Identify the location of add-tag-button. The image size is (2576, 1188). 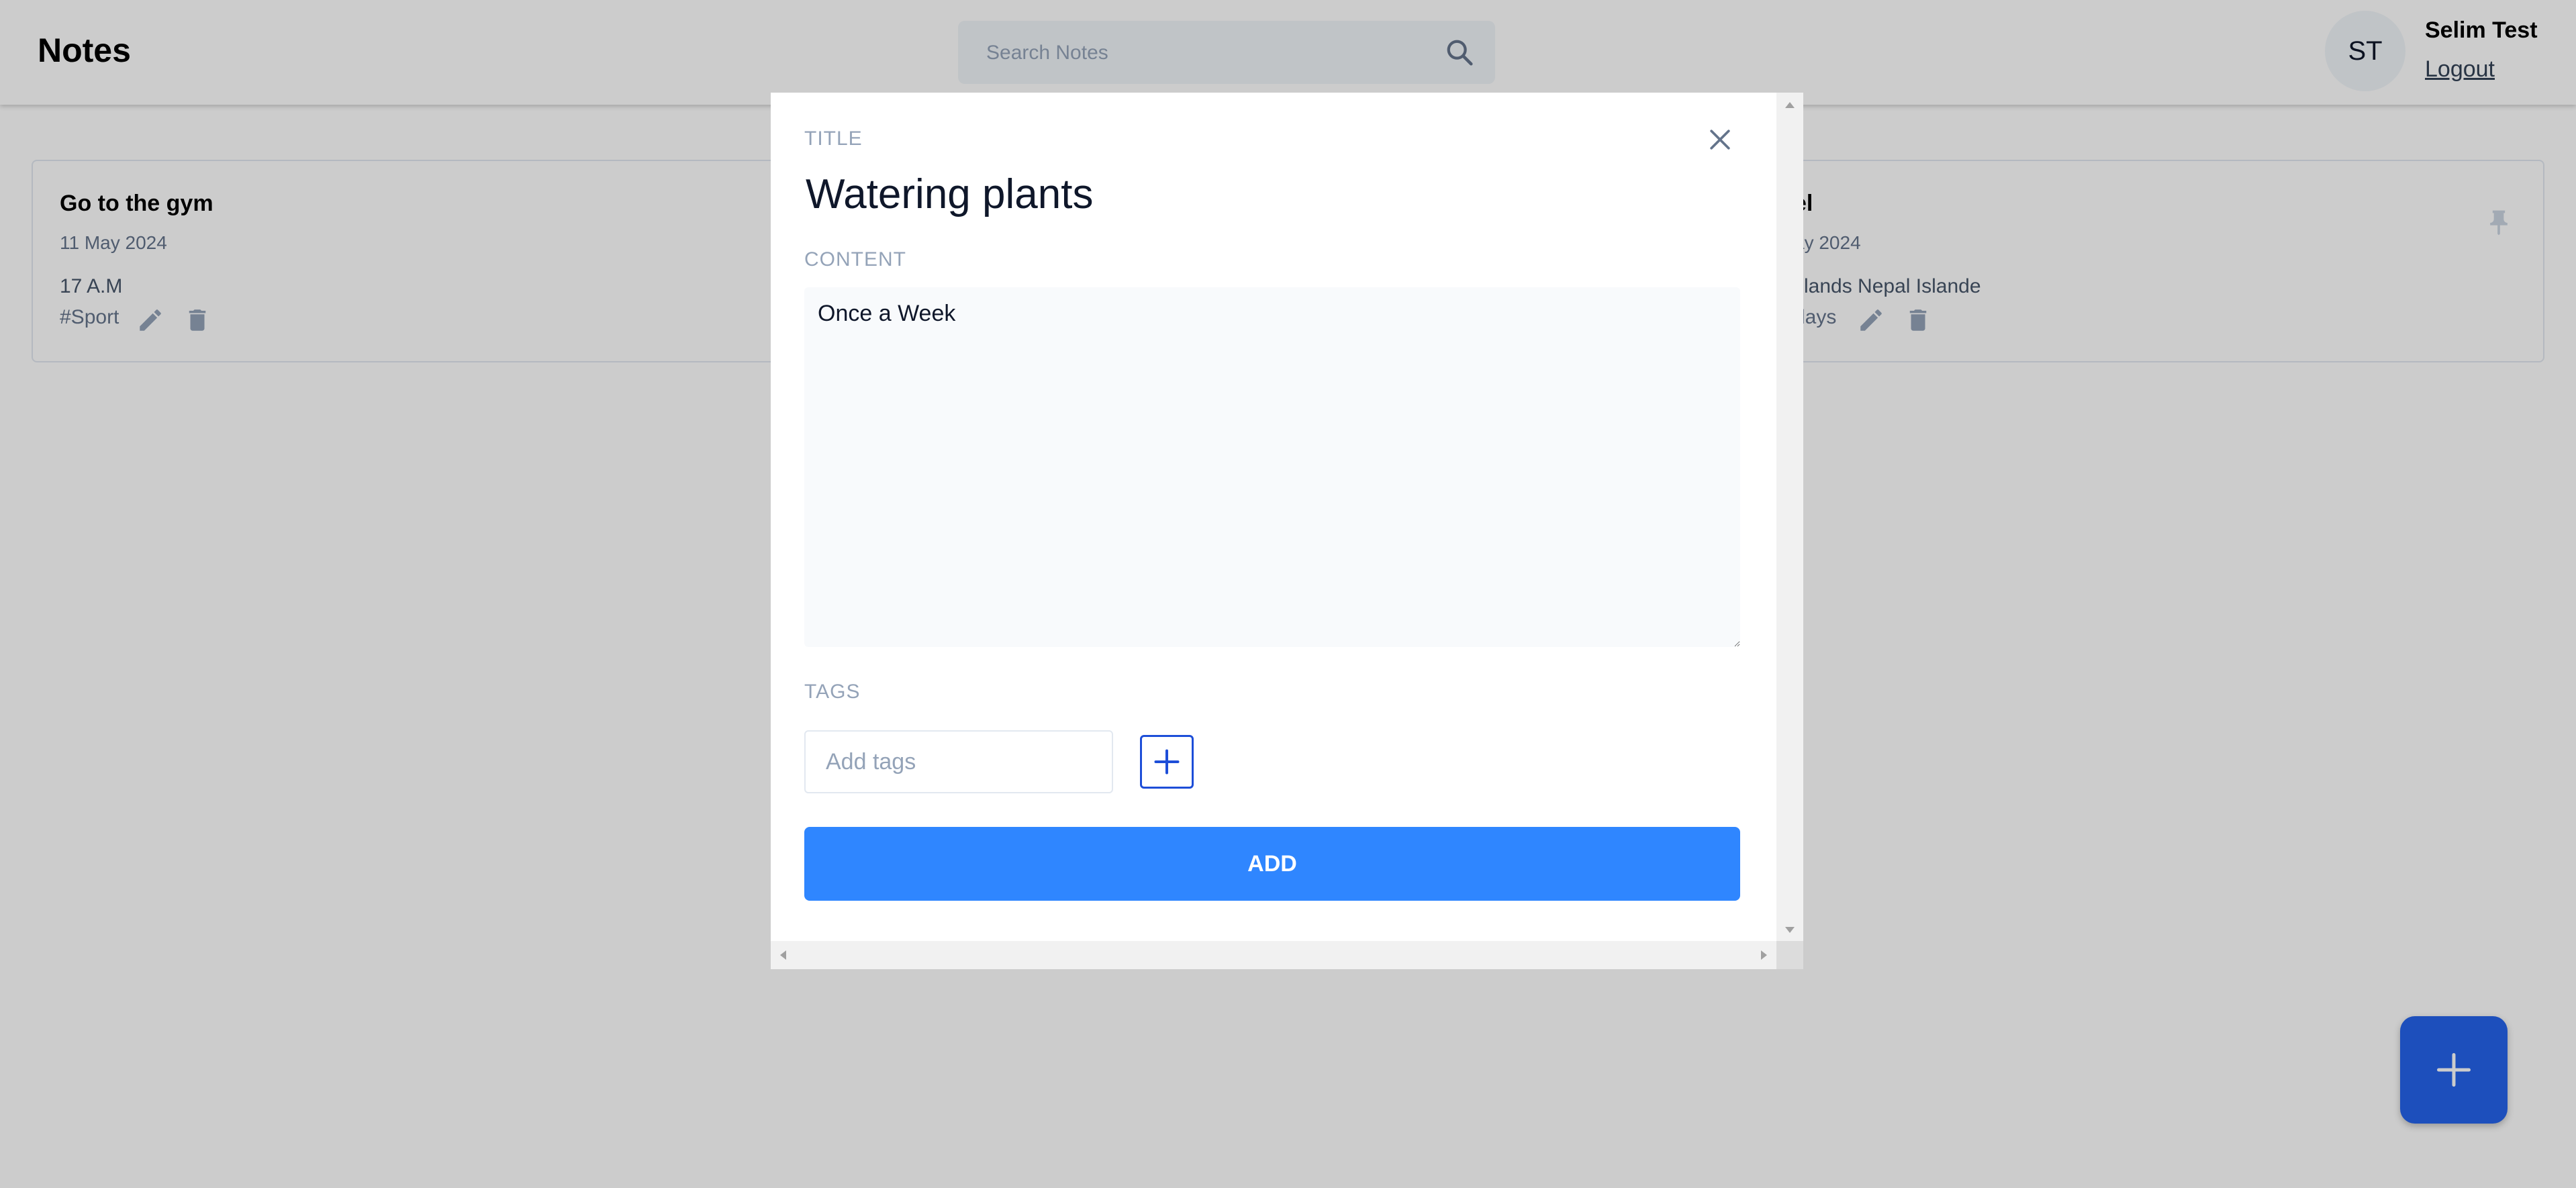
(1167, 762).